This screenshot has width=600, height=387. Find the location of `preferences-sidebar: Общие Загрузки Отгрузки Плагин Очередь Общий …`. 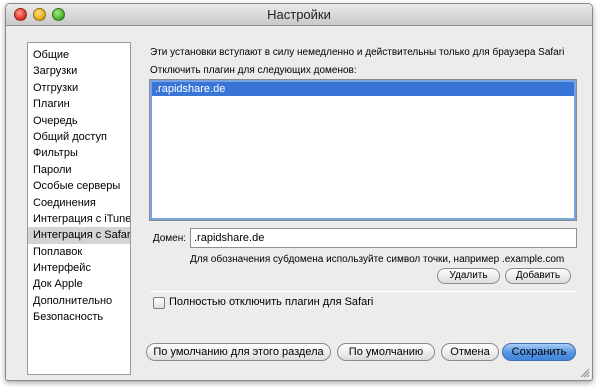

preferences-sidebar: Общие Загрузки Отгрузки Плагин Очередь Общий … is located at coordinates (79, 208).